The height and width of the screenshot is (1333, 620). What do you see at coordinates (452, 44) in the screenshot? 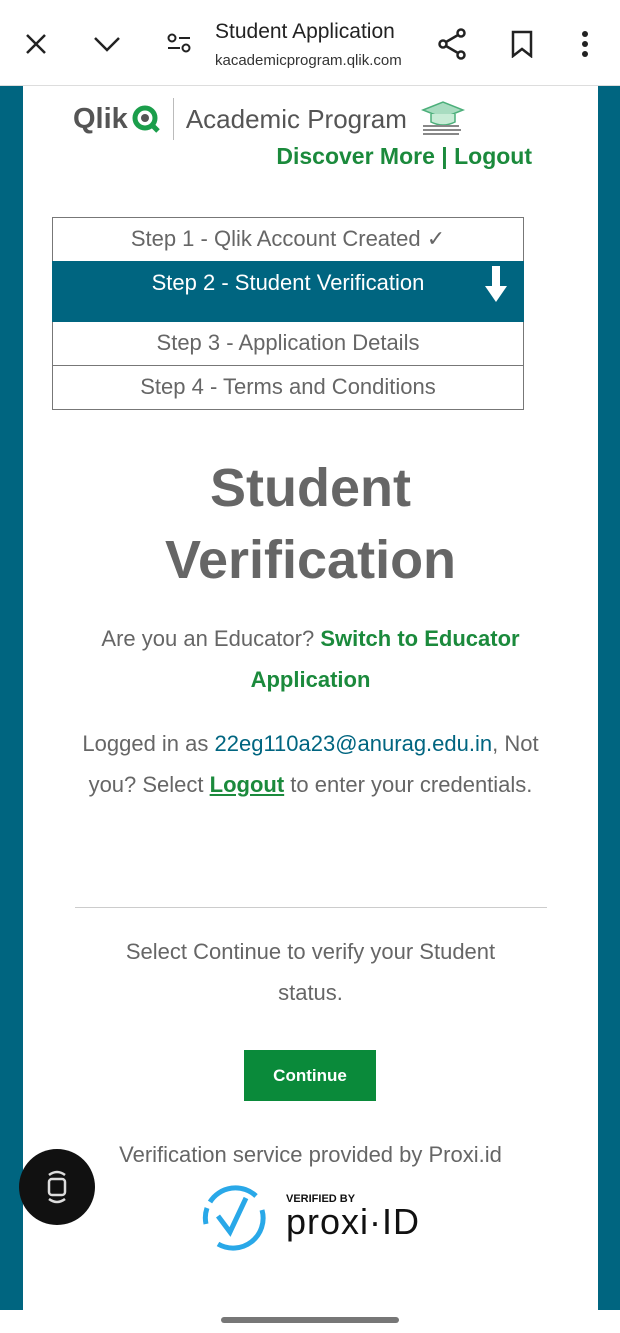
I see `share-icon` at bounding box center [452, 44].